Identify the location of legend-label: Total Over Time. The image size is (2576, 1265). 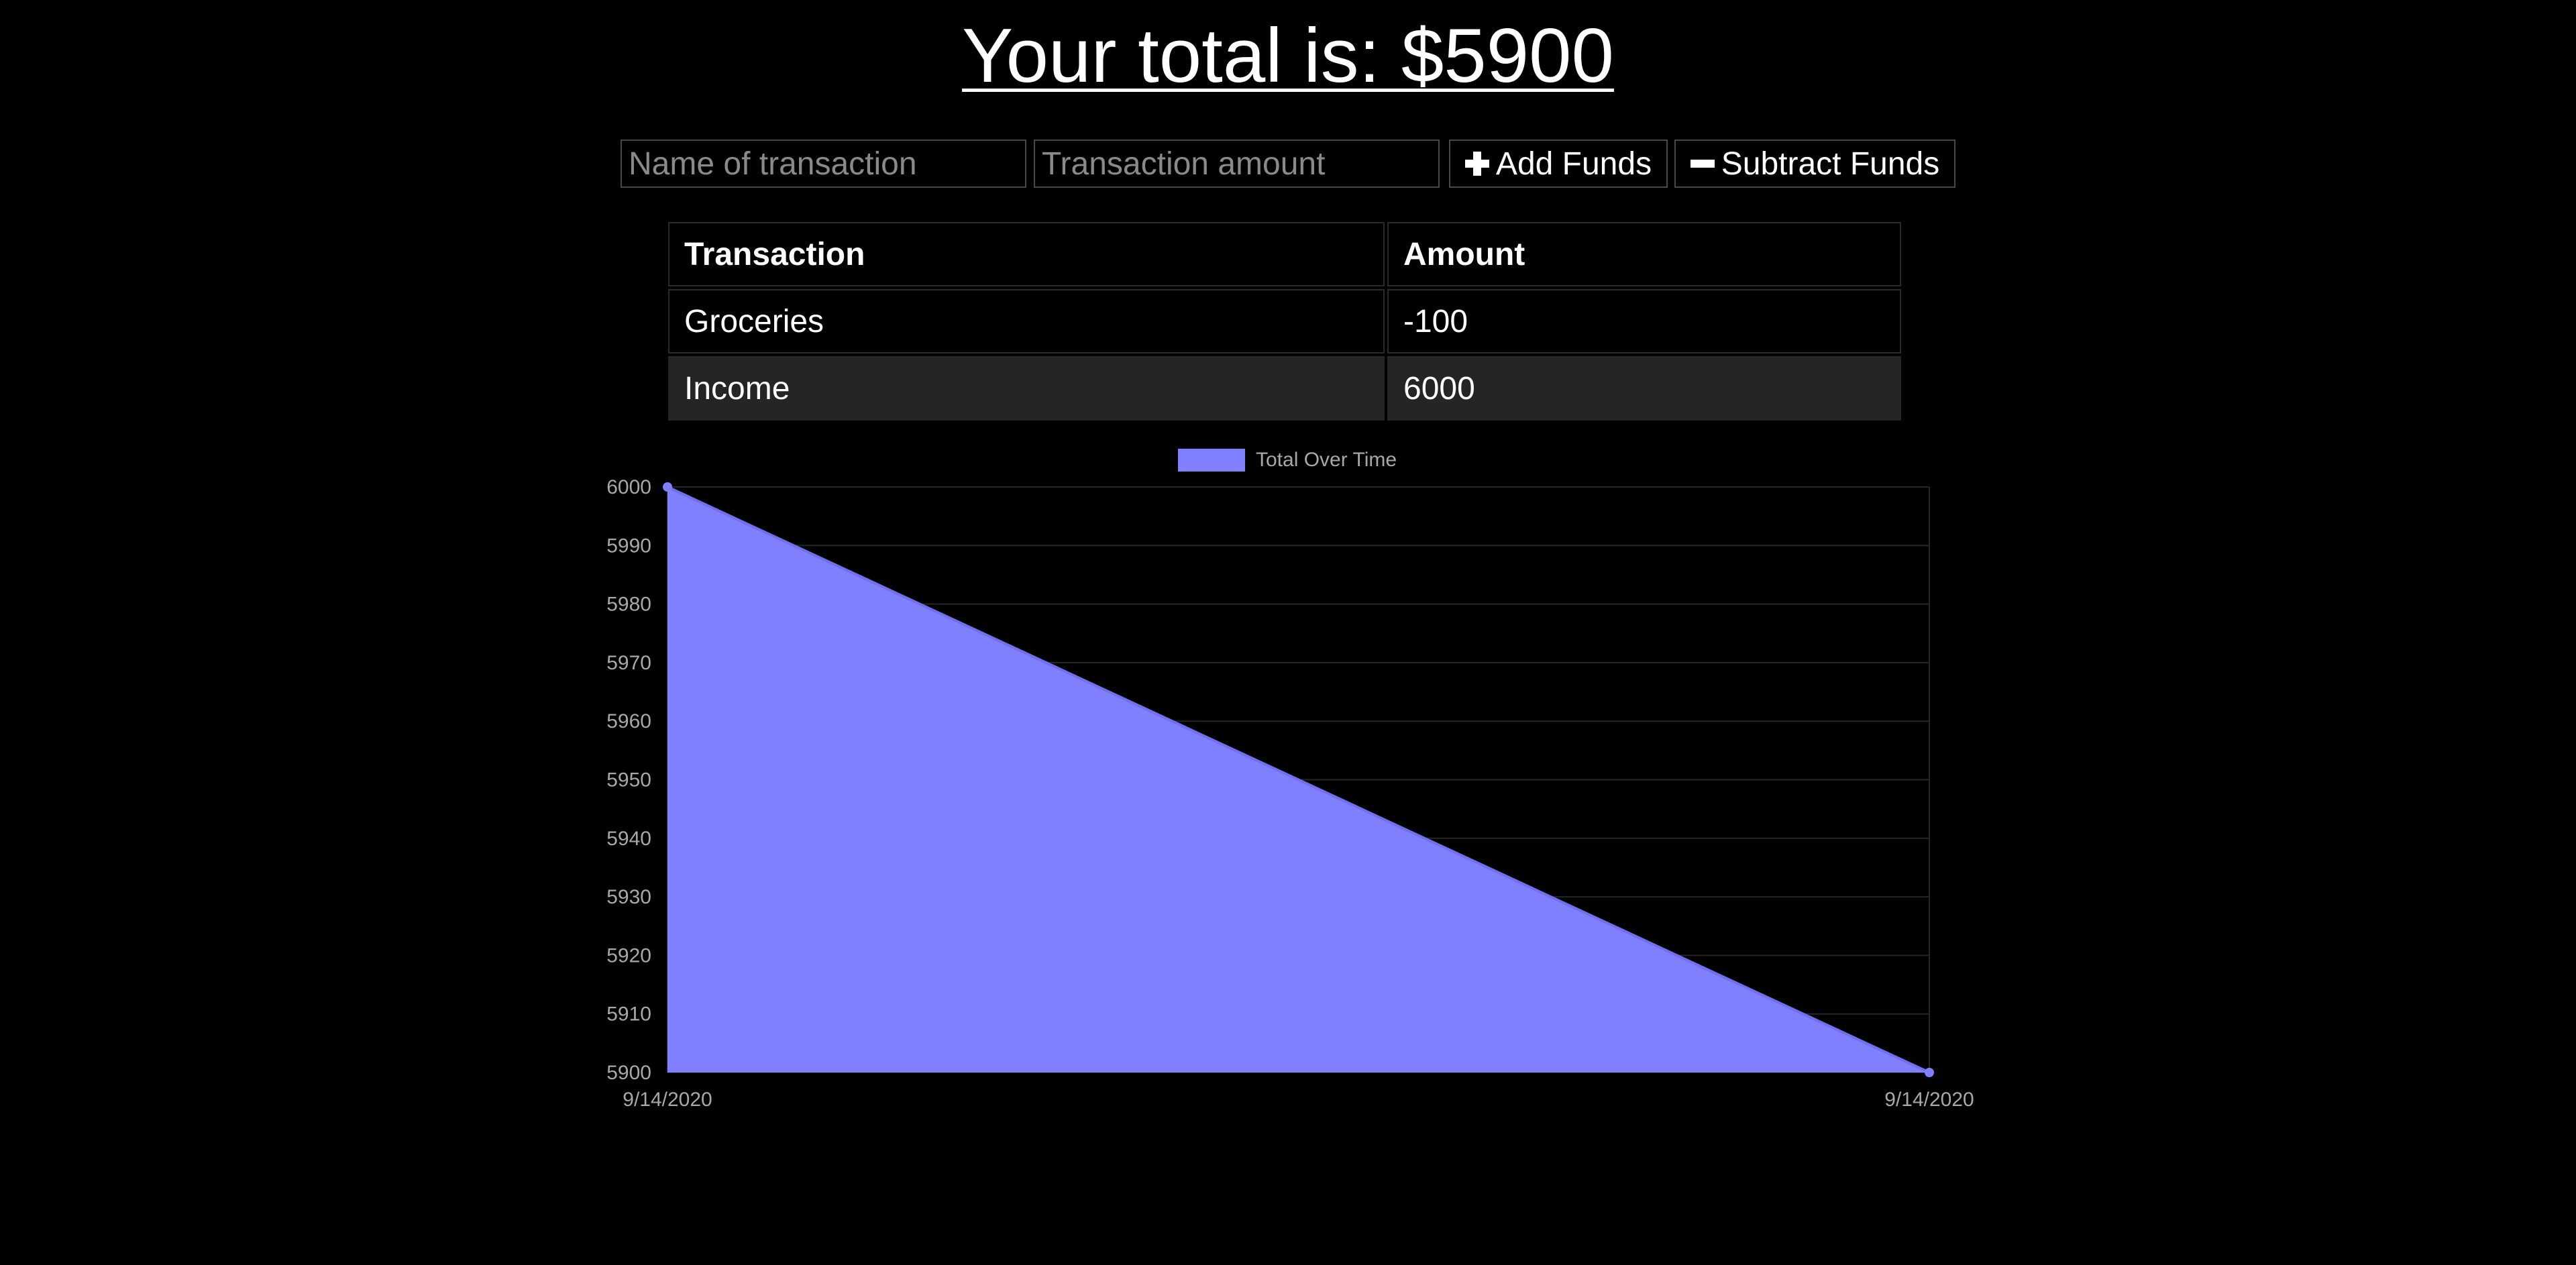
(1326, 460).